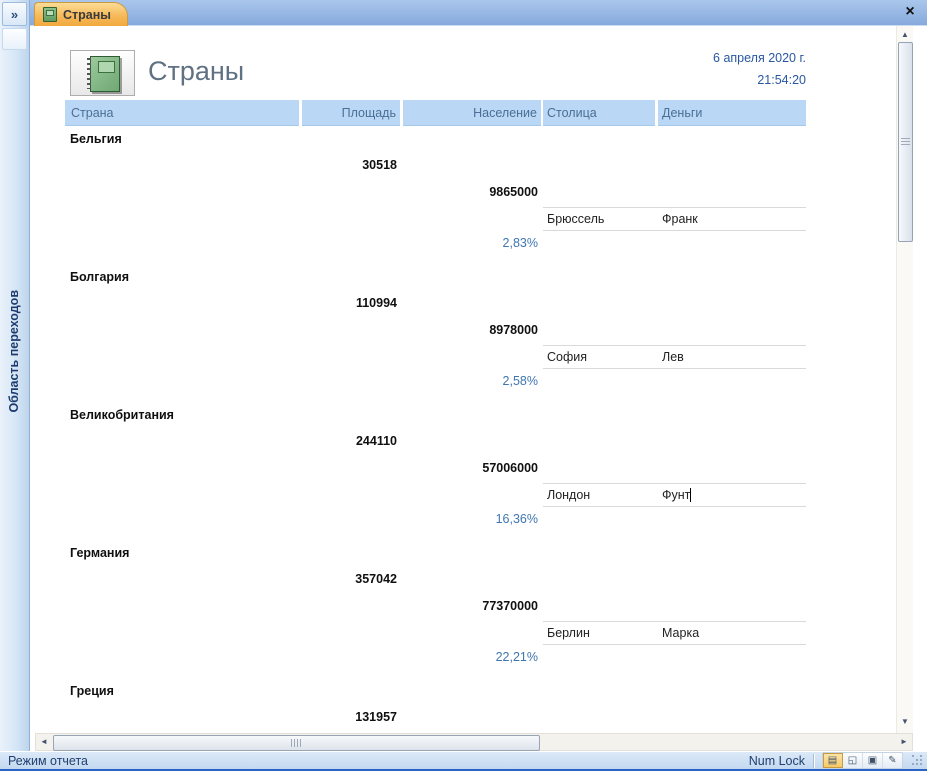 The width and height of the screenshot is (927, 771). What do you see at coordinates (813, 760) in the screenshot?
I see `status-separator` at bounding box center [813, 760].